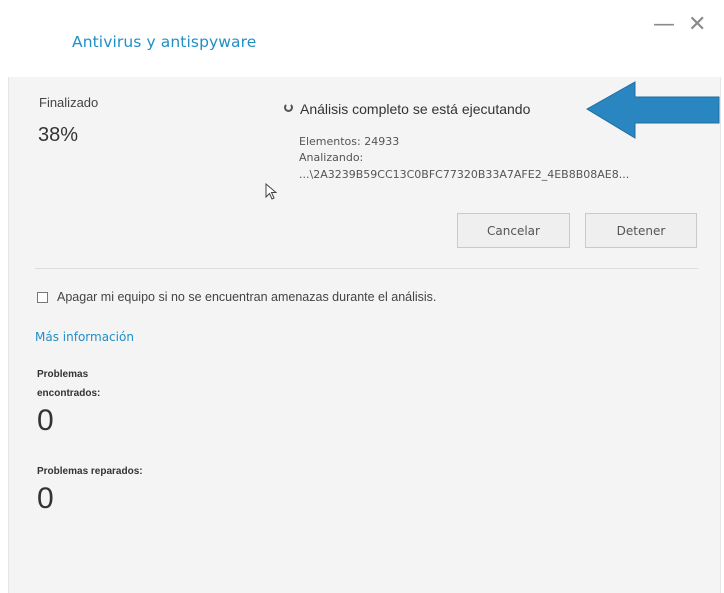  I want to click on scan-title: Análisis completo se está ejecutando, so click(415, 109).